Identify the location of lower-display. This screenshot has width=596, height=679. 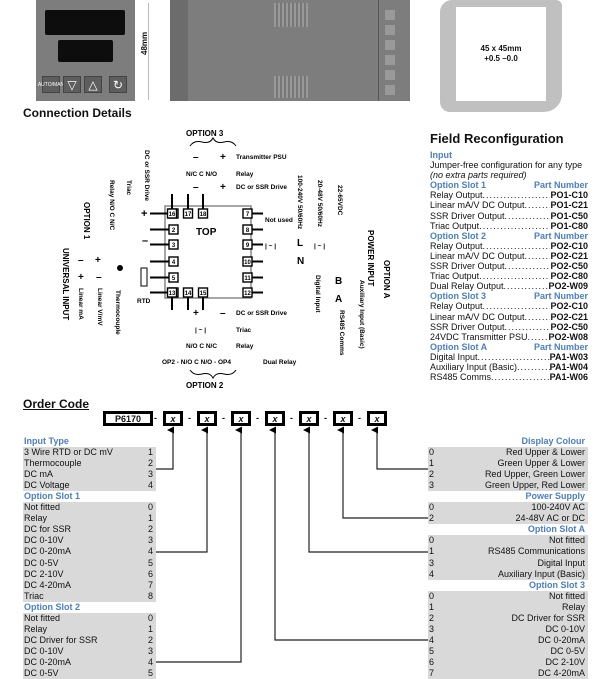
(85, 51).